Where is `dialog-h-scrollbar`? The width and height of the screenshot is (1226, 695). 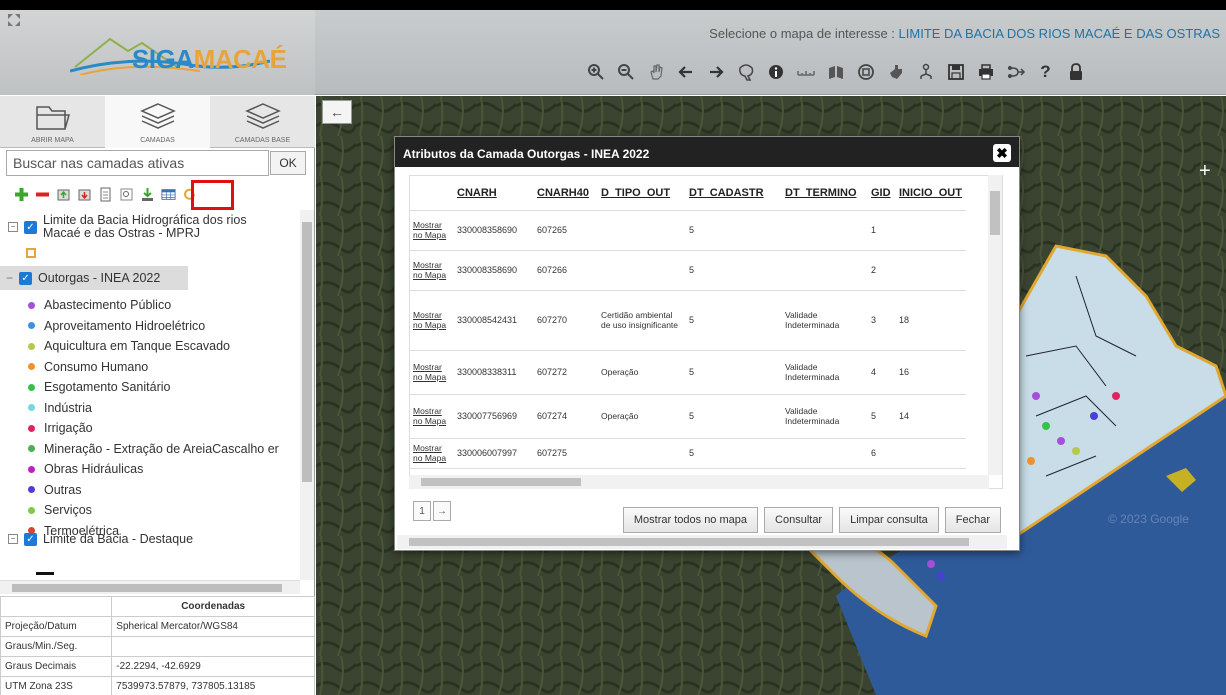 dialog-h-scrollbar is located at coordinates (702, 542).